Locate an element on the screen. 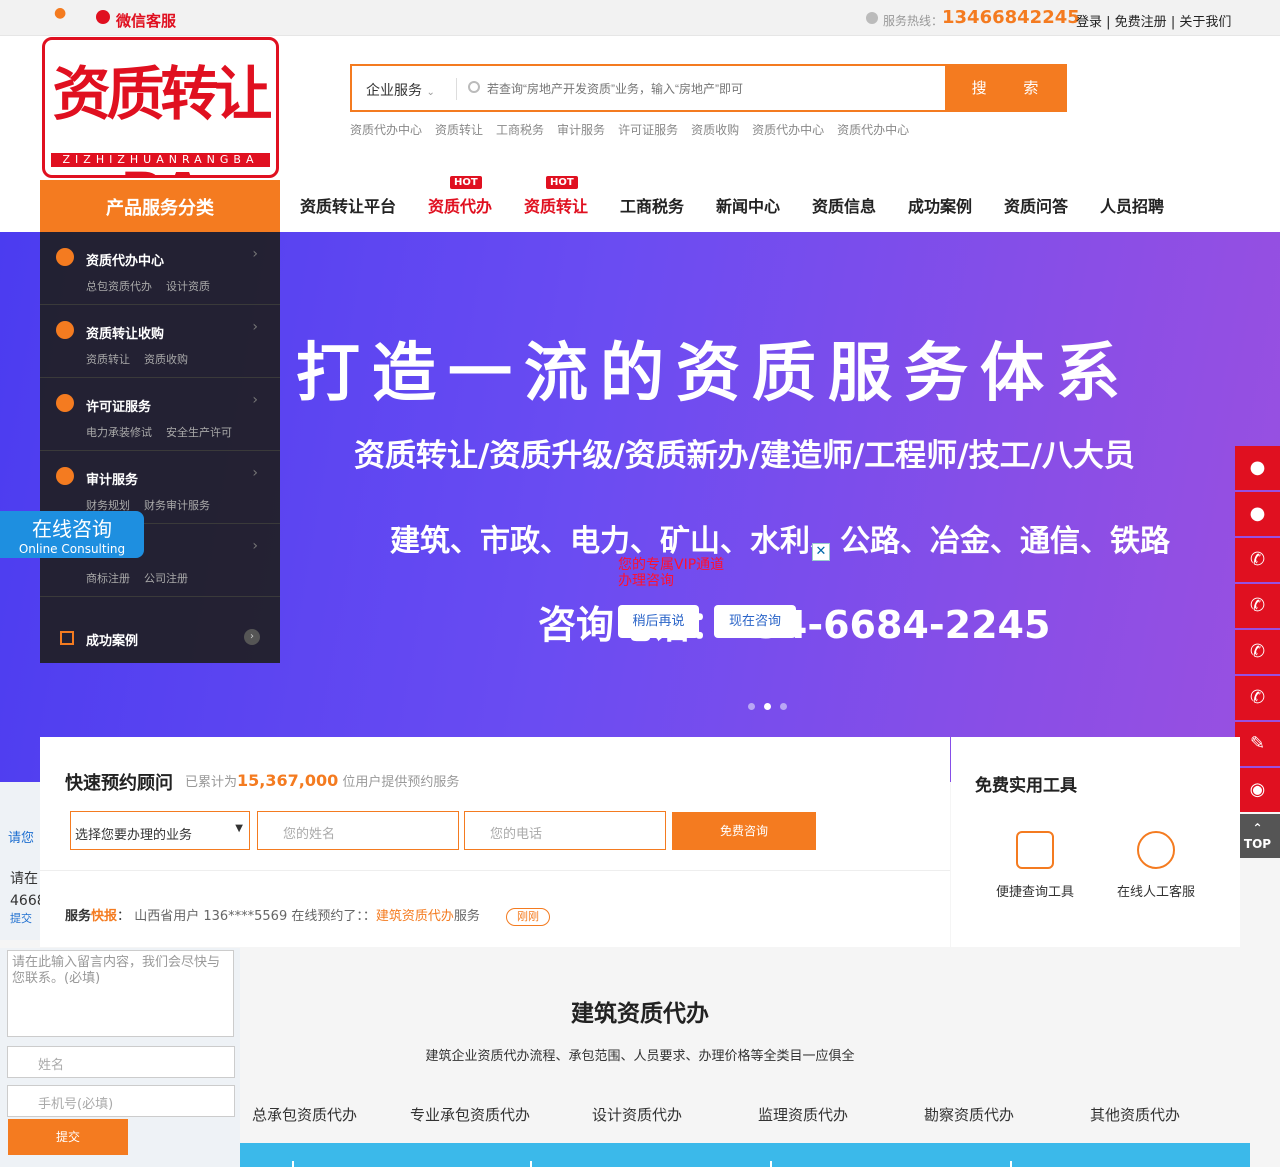 The height and width of the screenshot is (1167, 1280). hotword-link: 资质收购 is located at coordinates (715, 130).